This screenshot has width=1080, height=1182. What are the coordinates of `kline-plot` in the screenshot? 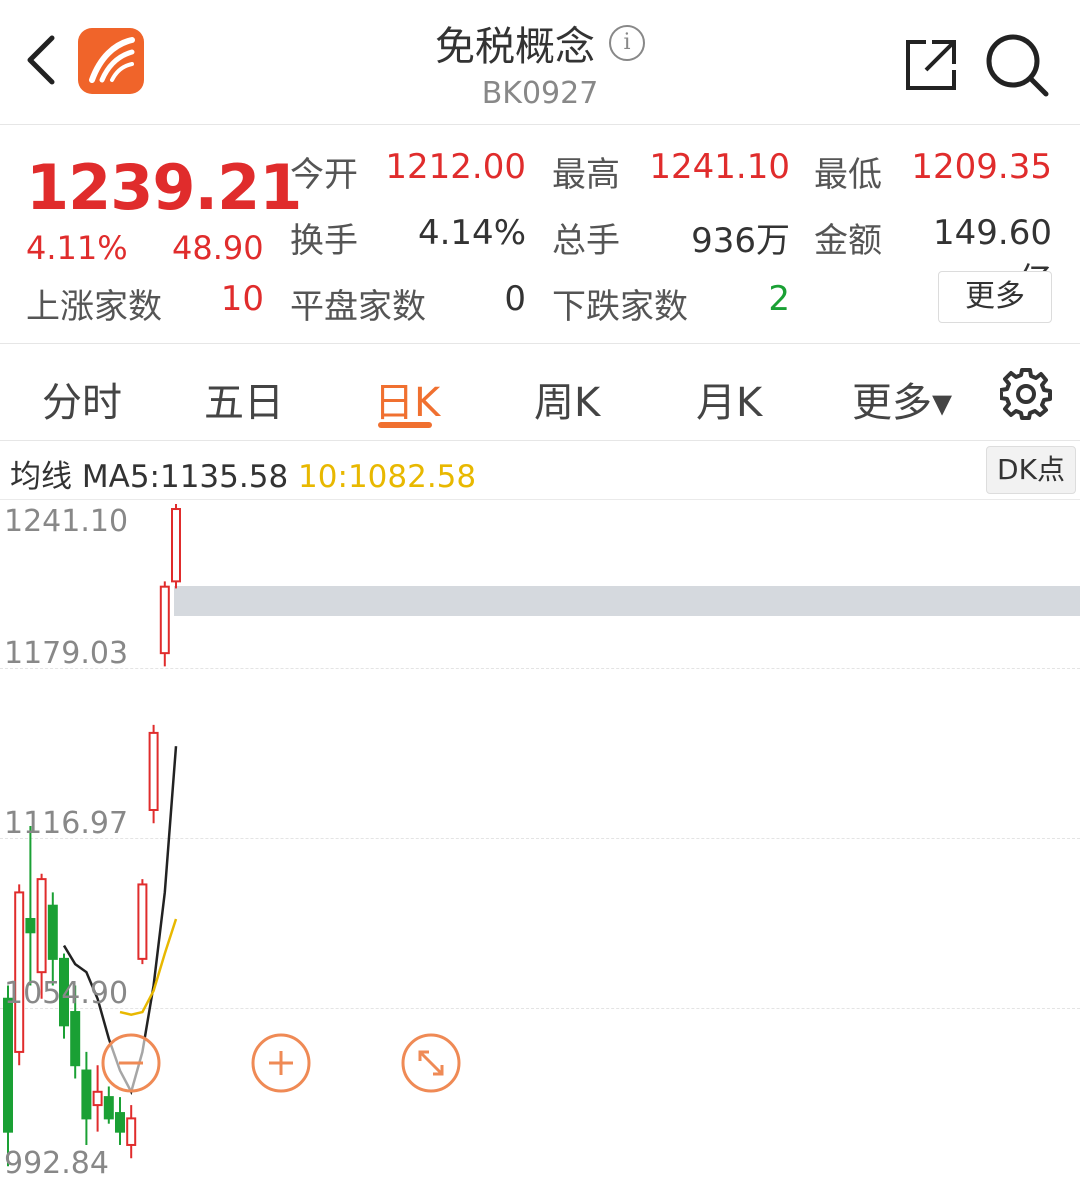 It's located at (92, 835).